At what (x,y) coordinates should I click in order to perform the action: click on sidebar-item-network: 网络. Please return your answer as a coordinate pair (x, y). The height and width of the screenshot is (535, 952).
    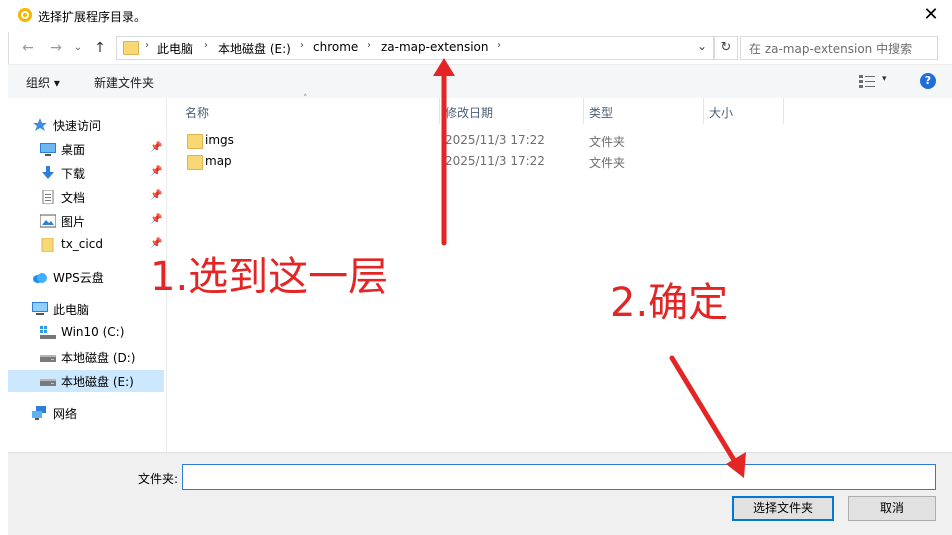
    Looking at the image, I should click on (86, 413).